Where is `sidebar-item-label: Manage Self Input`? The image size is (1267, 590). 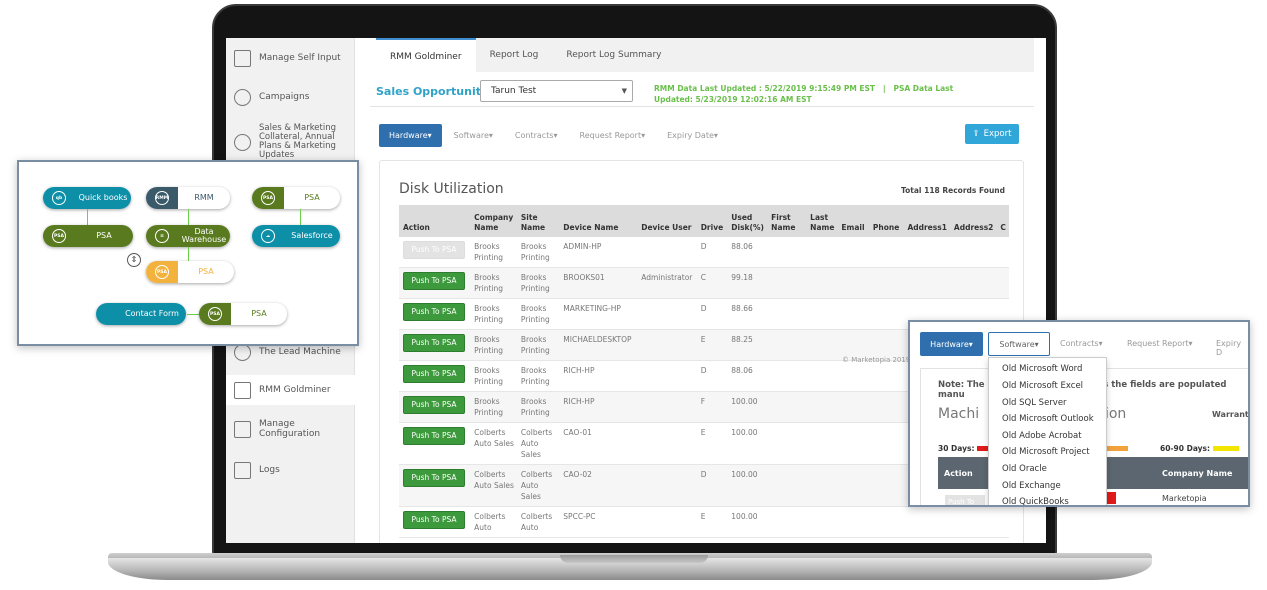
sidebar-item-label: Manage Self Input is located at coordinates (300, 58).